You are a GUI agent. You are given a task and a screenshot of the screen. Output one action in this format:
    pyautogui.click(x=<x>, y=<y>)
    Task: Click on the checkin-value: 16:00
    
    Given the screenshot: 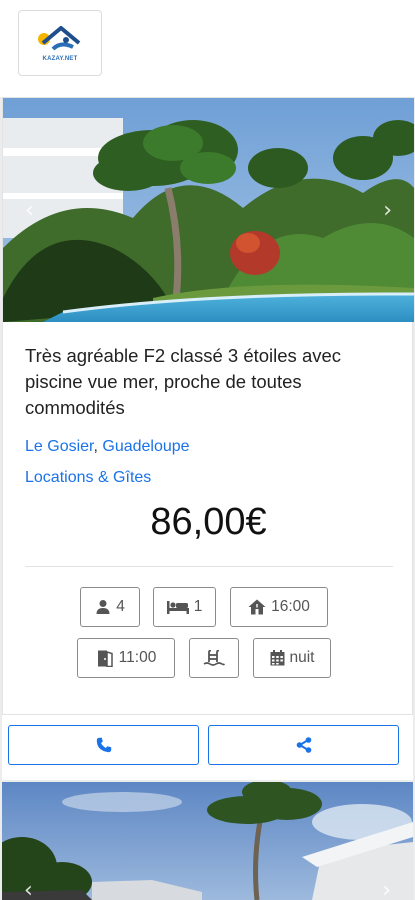 What is the action you would take?
    pyautogui.click(x=290, y=606)
    